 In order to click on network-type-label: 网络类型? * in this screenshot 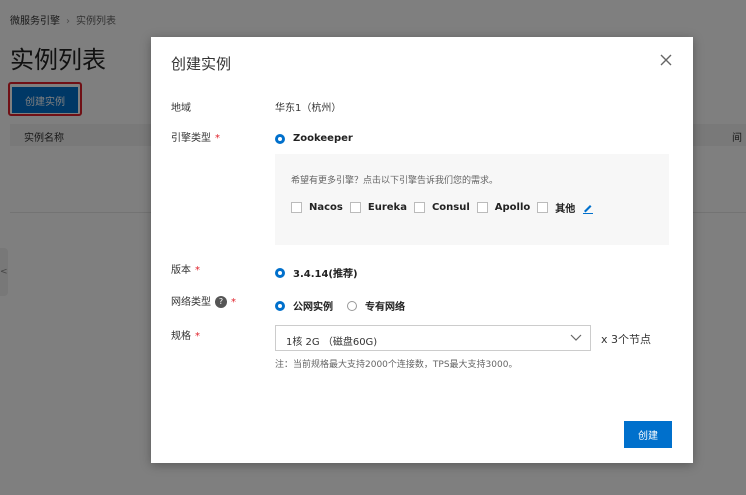, I will do `click(203, 300)`.